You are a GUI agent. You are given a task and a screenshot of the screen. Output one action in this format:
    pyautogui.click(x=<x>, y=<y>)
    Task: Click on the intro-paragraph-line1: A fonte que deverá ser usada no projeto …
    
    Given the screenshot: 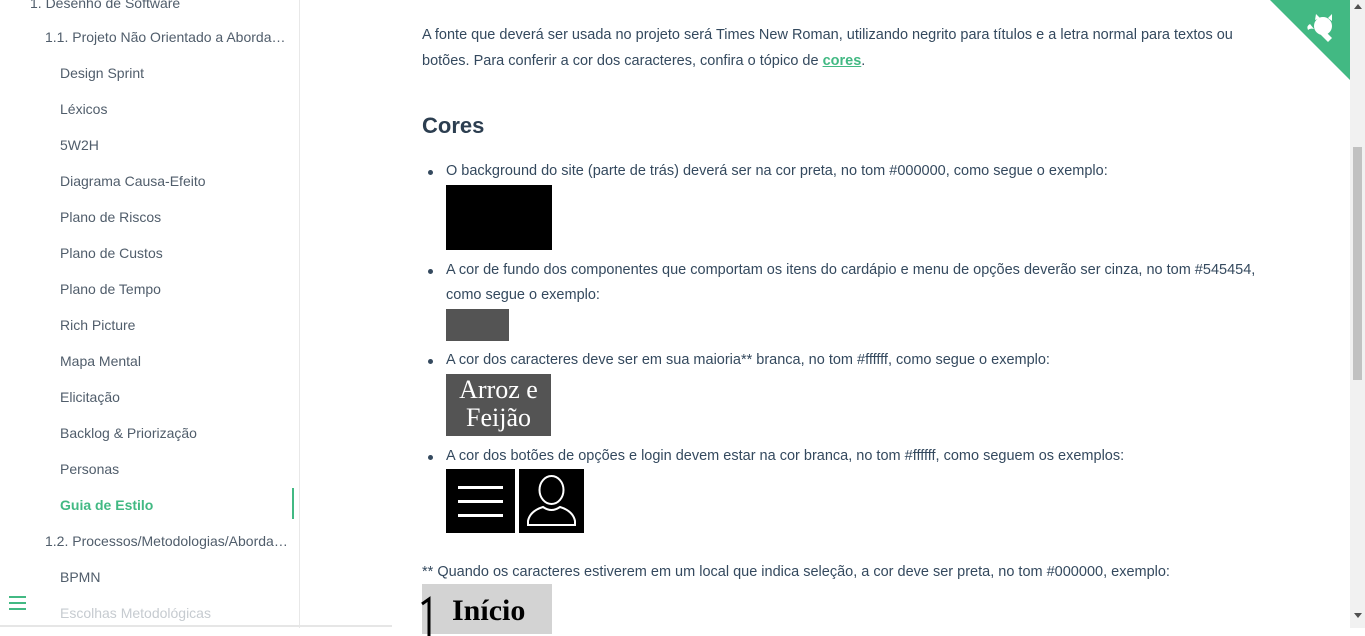 What is the action you would take?
    pyautogui.click(x=827, y=35)
    